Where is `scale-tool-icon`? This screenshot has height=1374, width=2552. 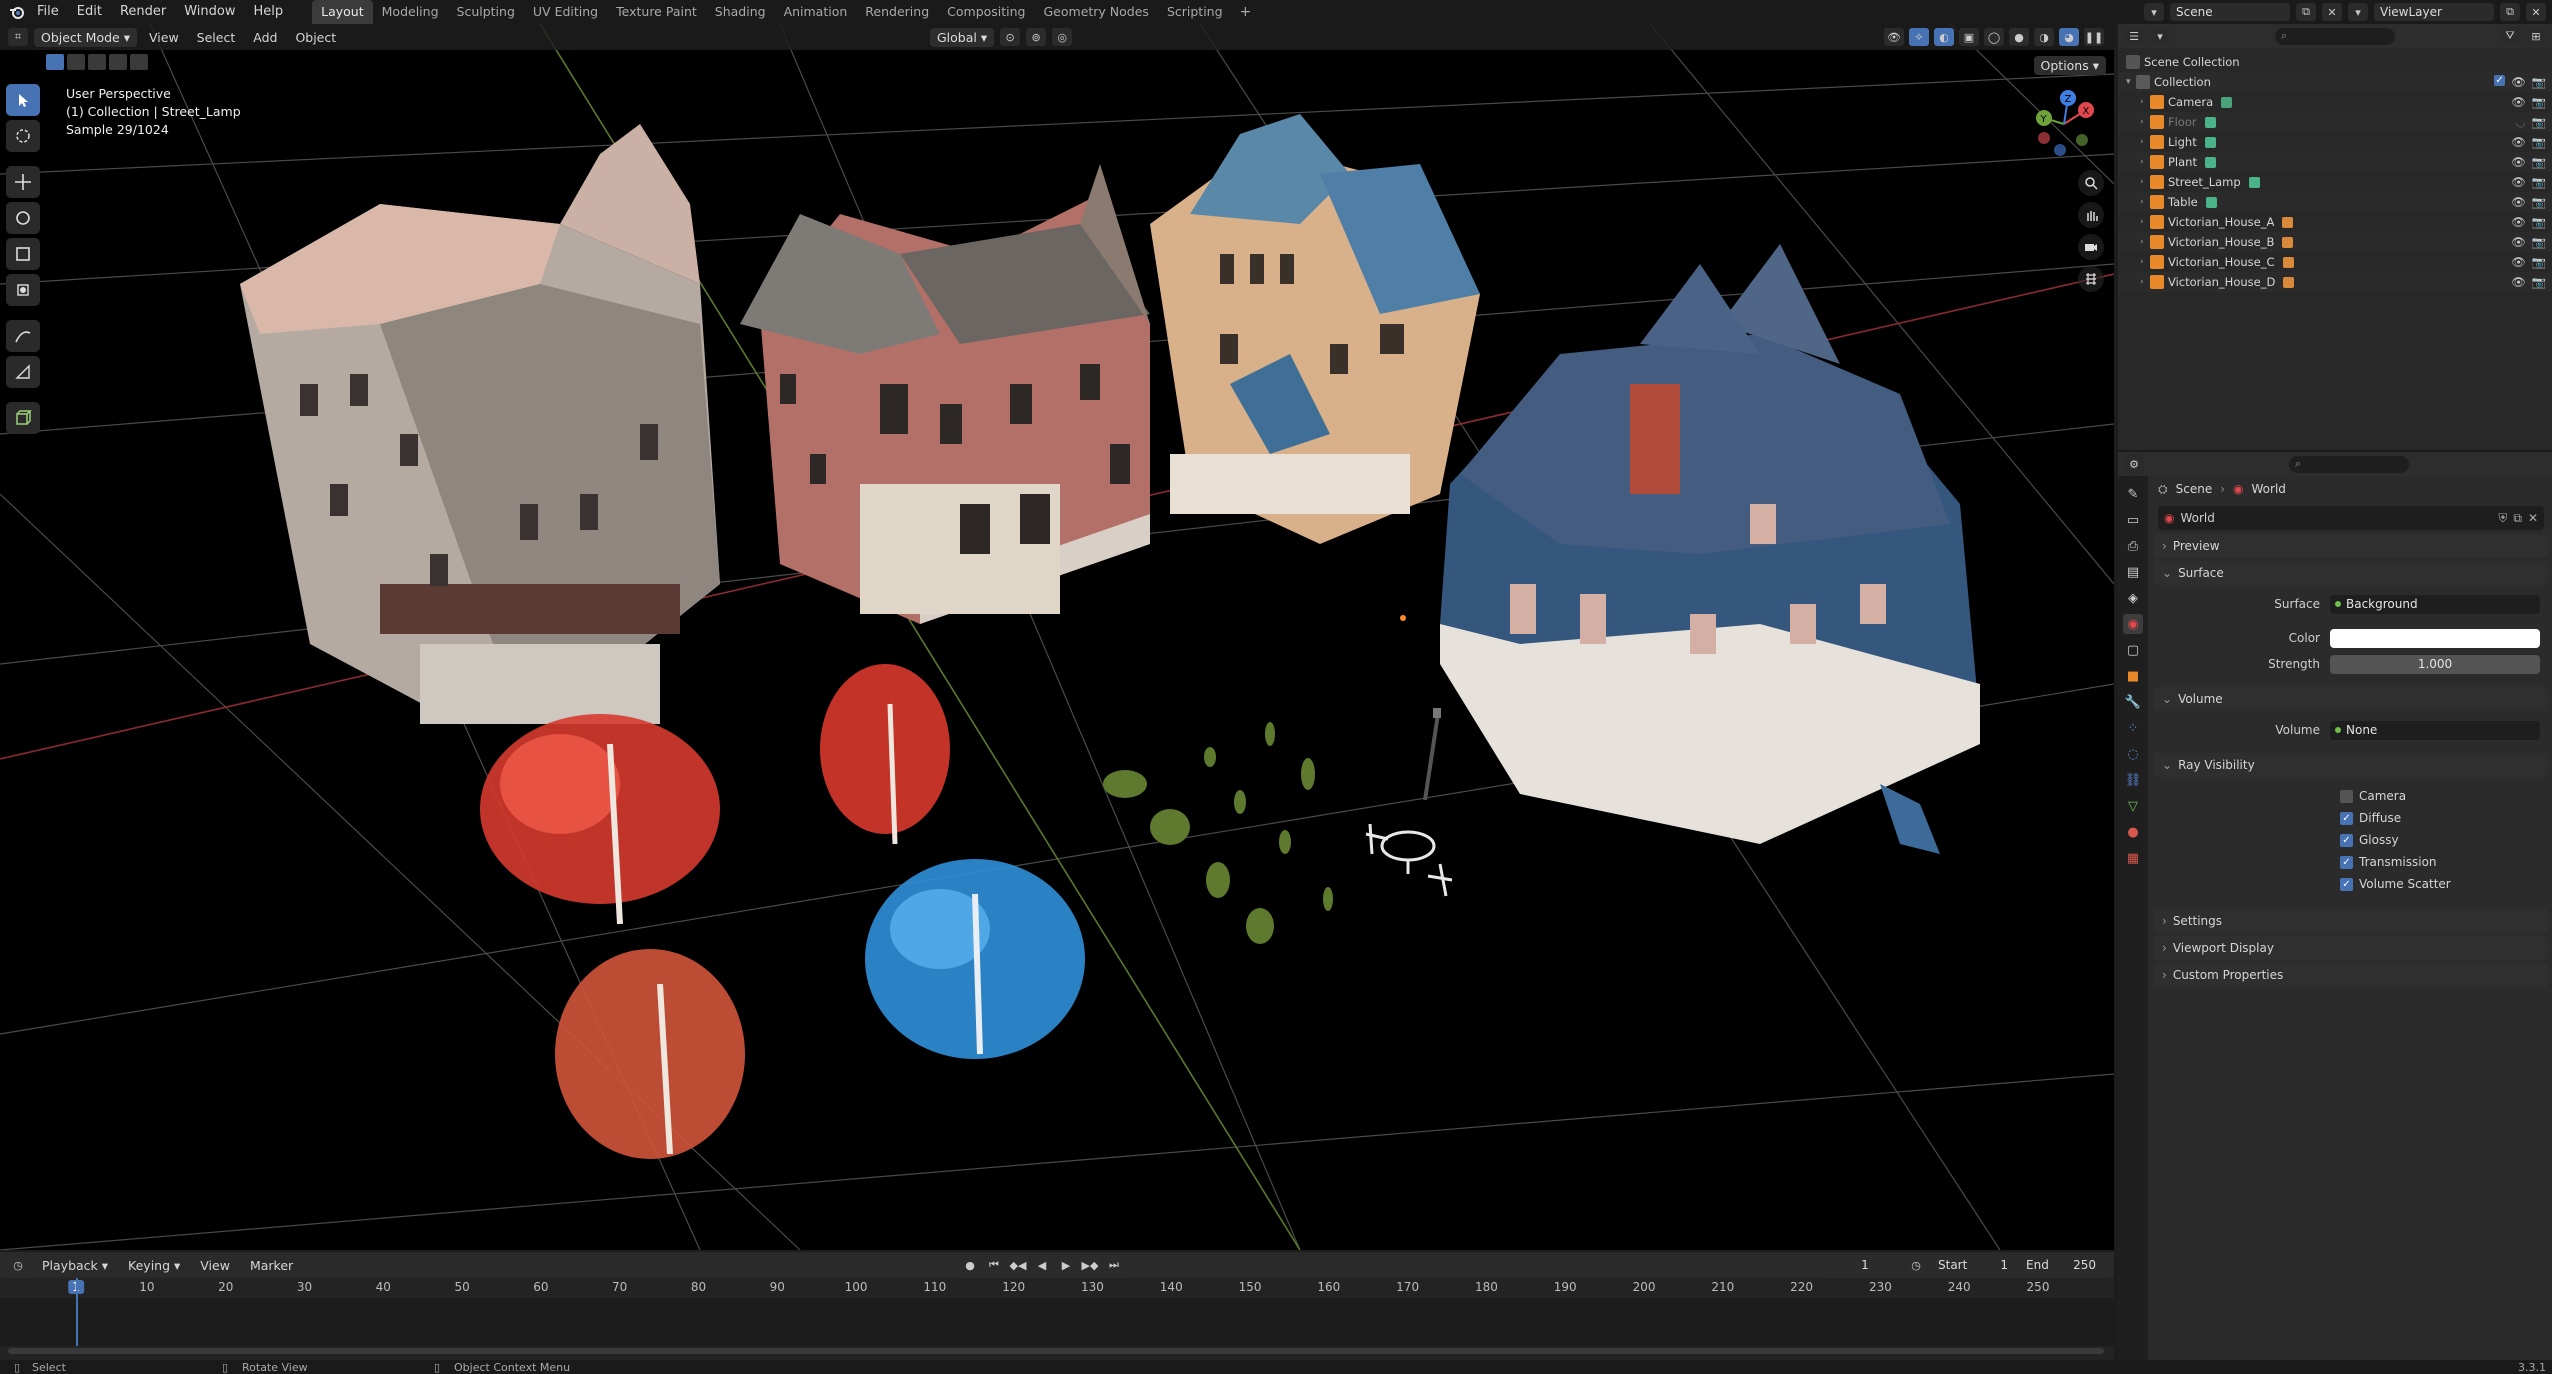
scale-tool-icon is located at coordinates (23, 254).